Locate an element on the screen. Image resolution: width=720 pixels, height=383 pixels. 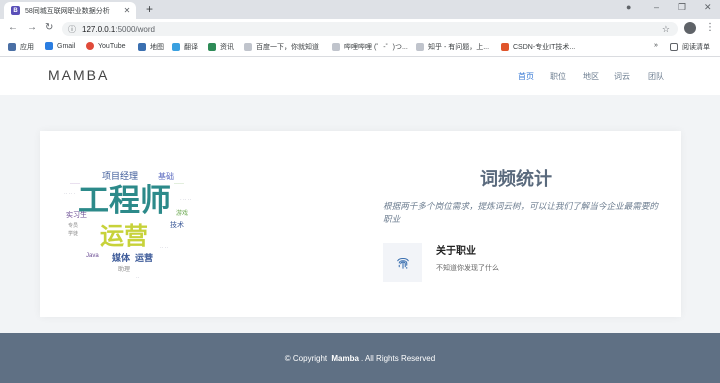
reload-icon: ↻ is located at coordinates (49, 27).